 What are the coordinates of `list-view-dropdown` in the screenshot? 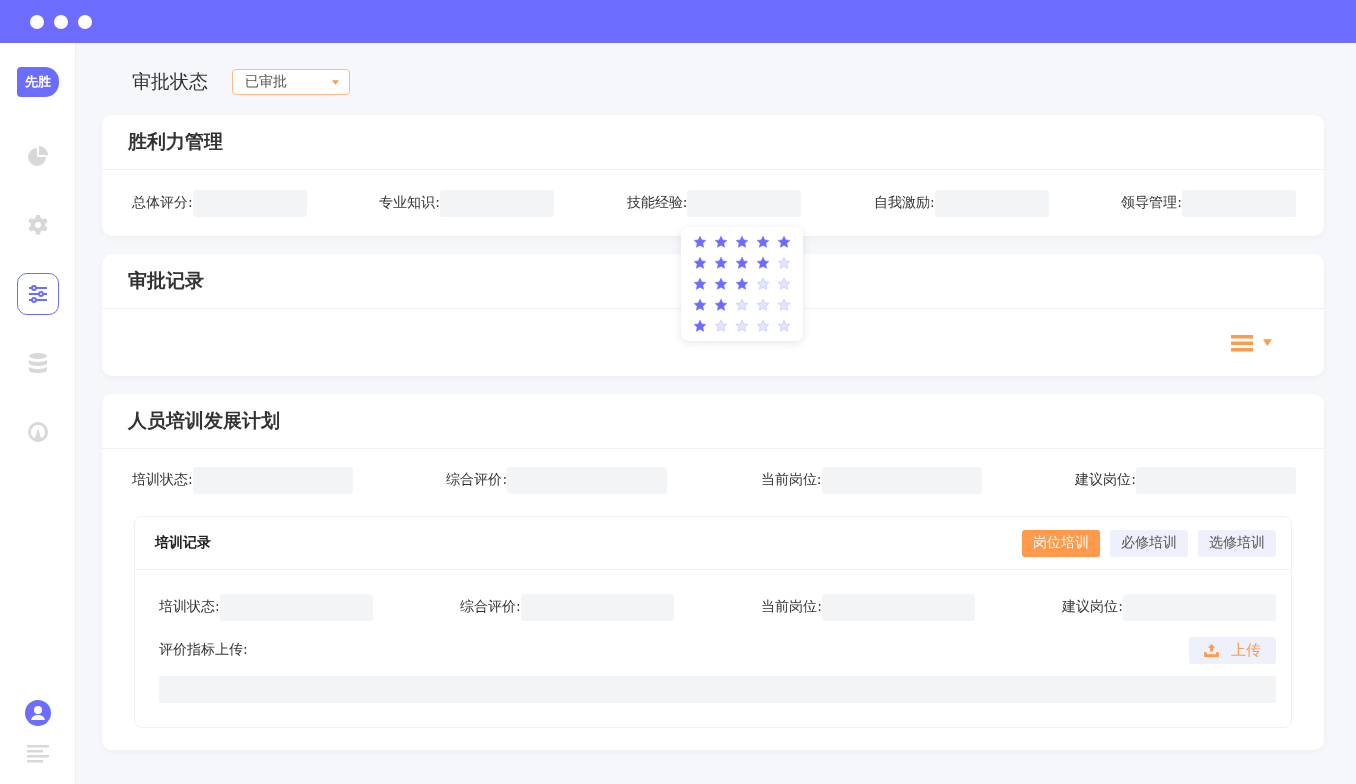 It's located at (1251, 342).